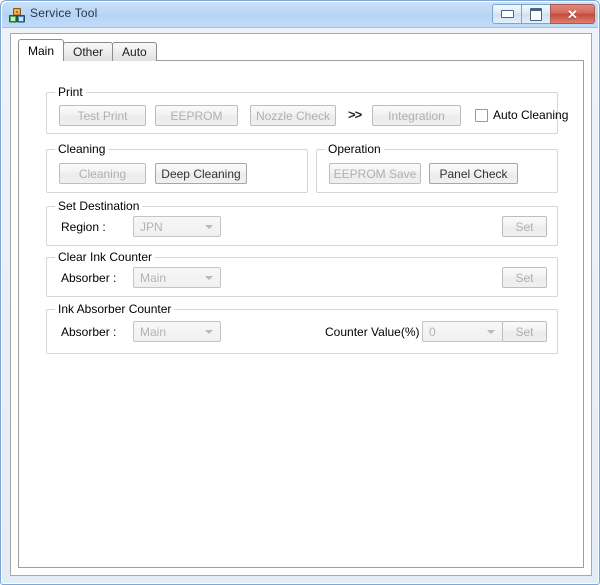 Image resolution: width=600 pixels, height=585 pixels. I want to click on close-button: ✕, so click(572, 14).